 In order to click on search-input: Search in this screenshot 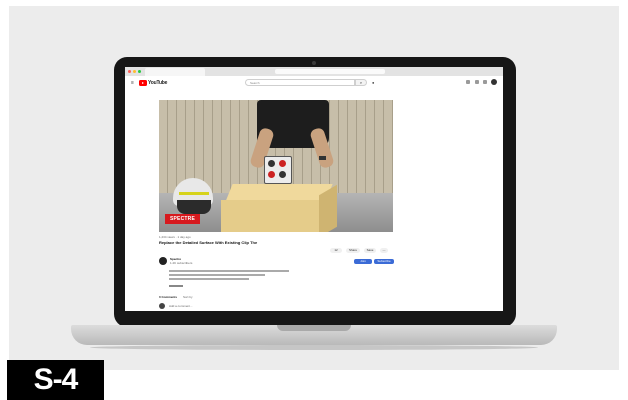, I will do `click(300, 82)`.